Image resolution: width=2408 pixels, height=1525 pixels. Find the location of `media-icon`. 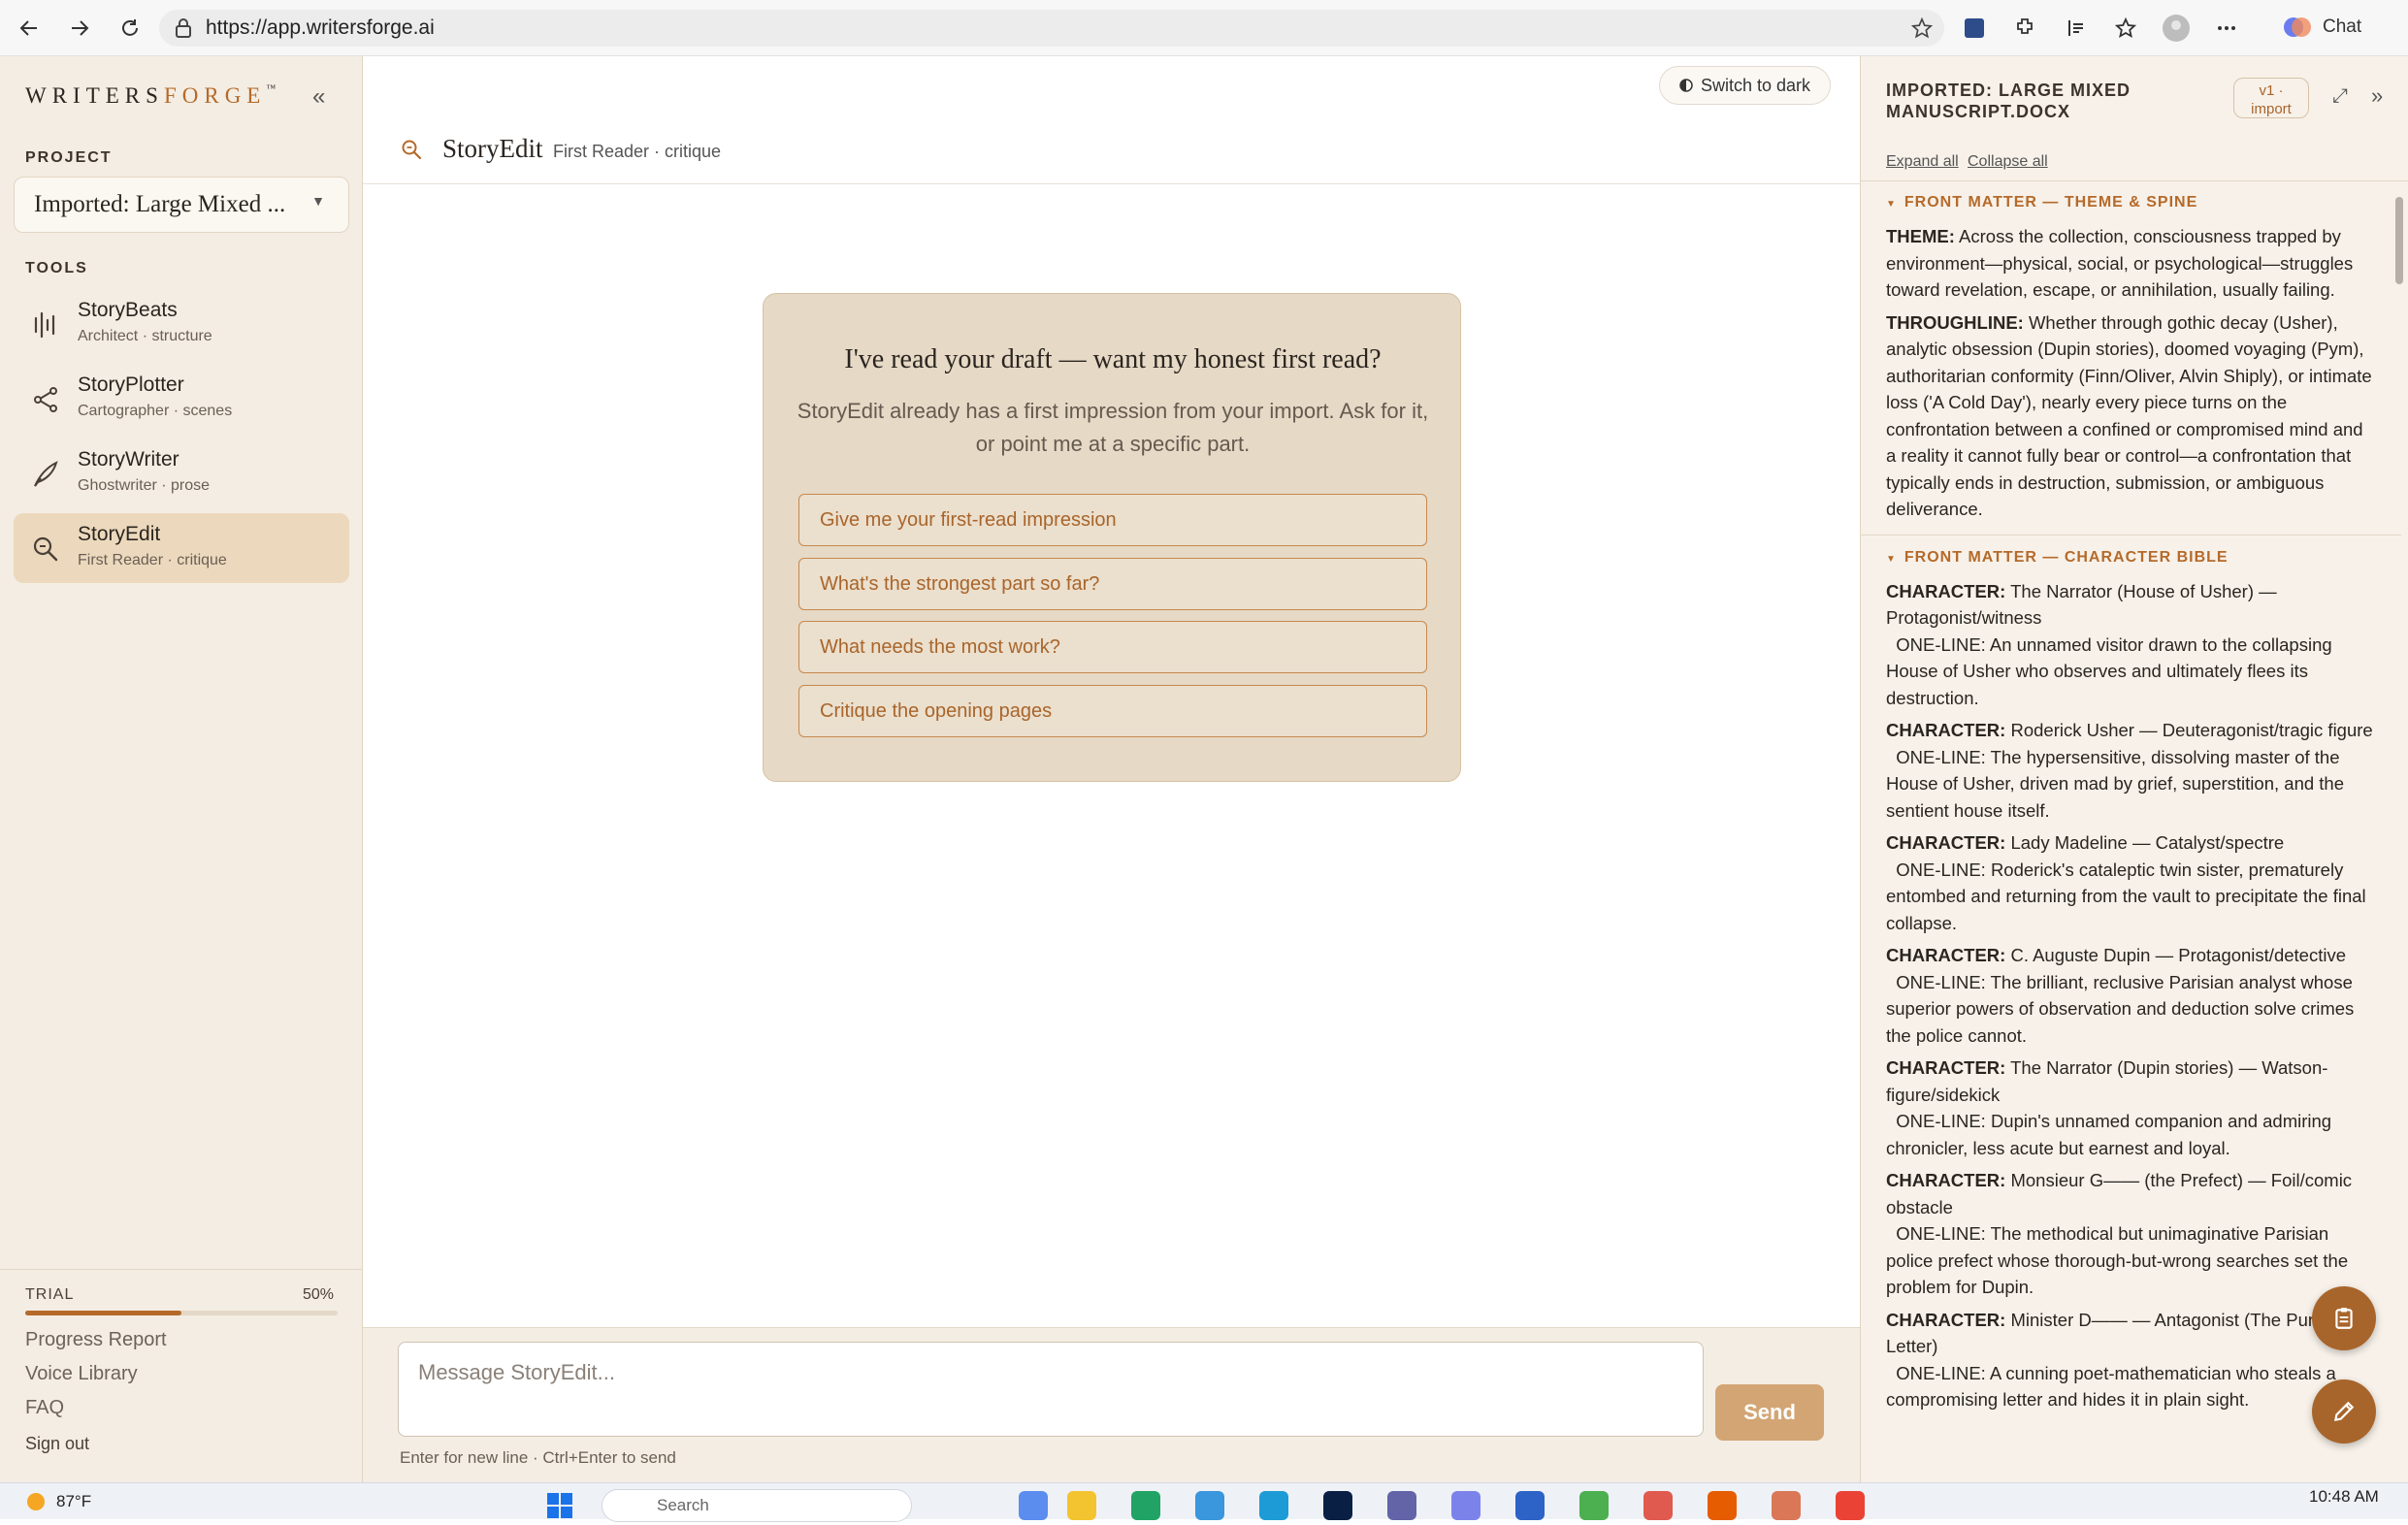

media-icon is located at coordinates (2075, 28).